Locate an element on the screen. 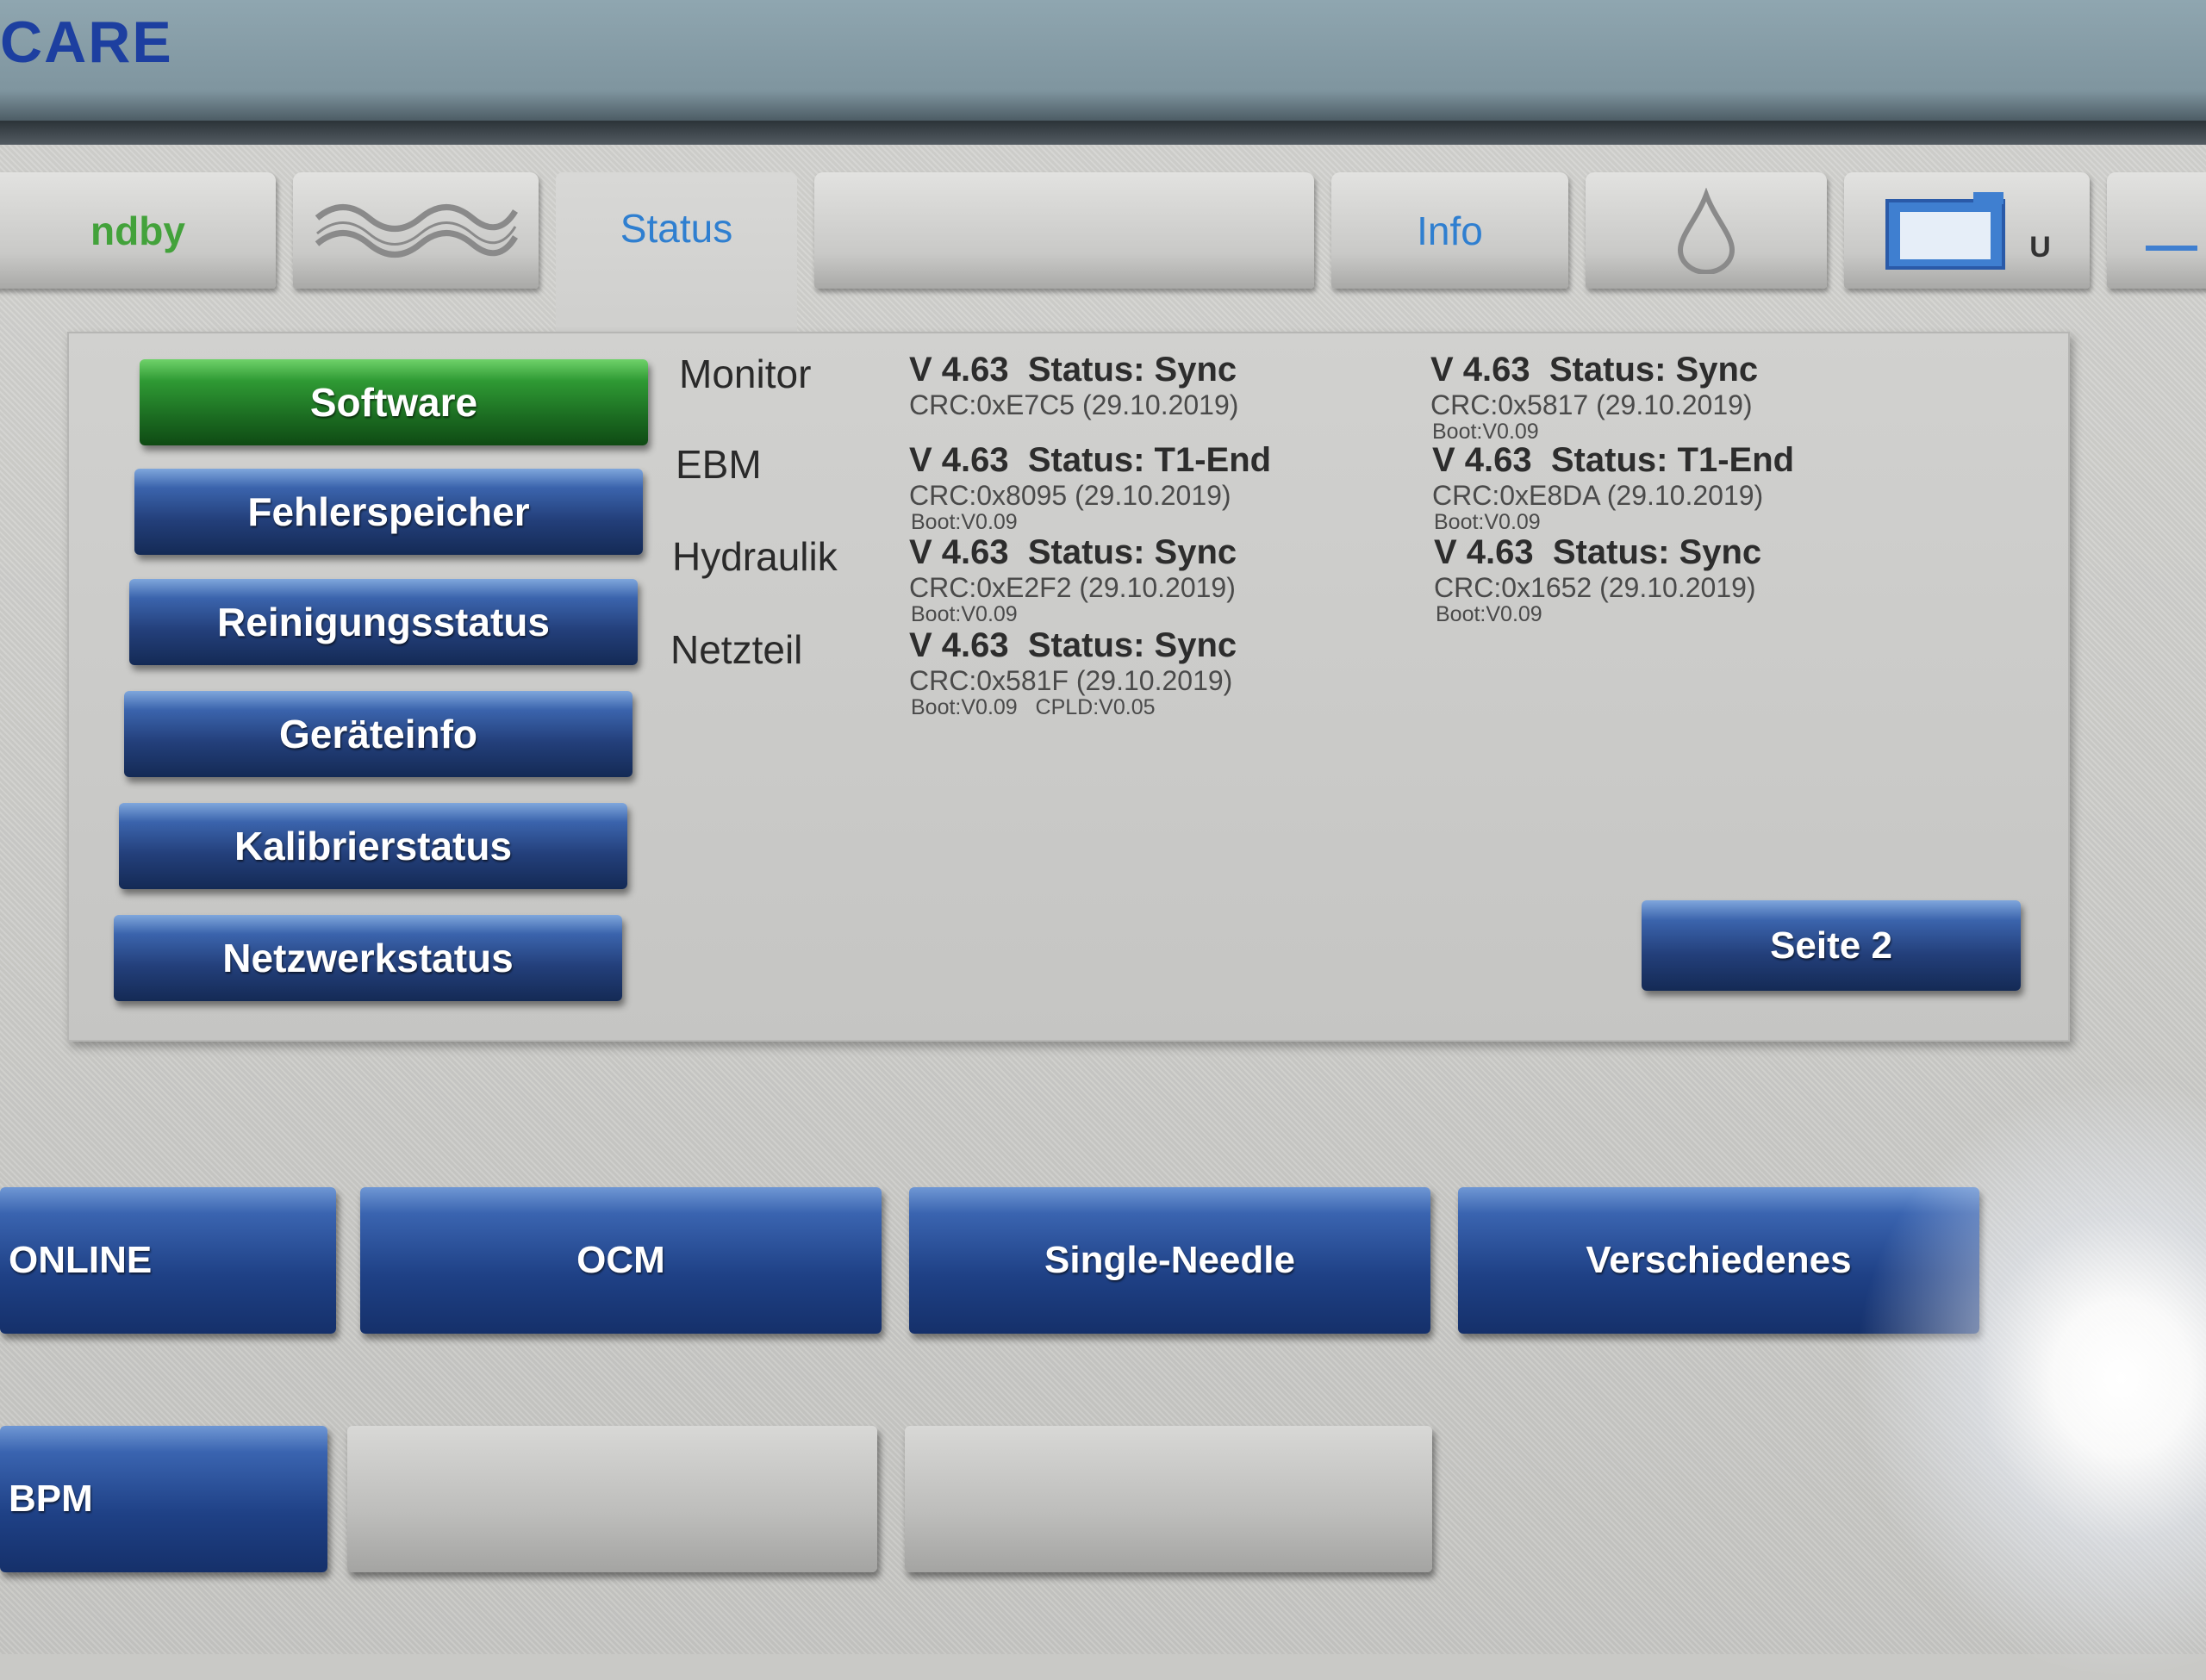  online-button: ONLINE is located at coordinates (168, 1261).